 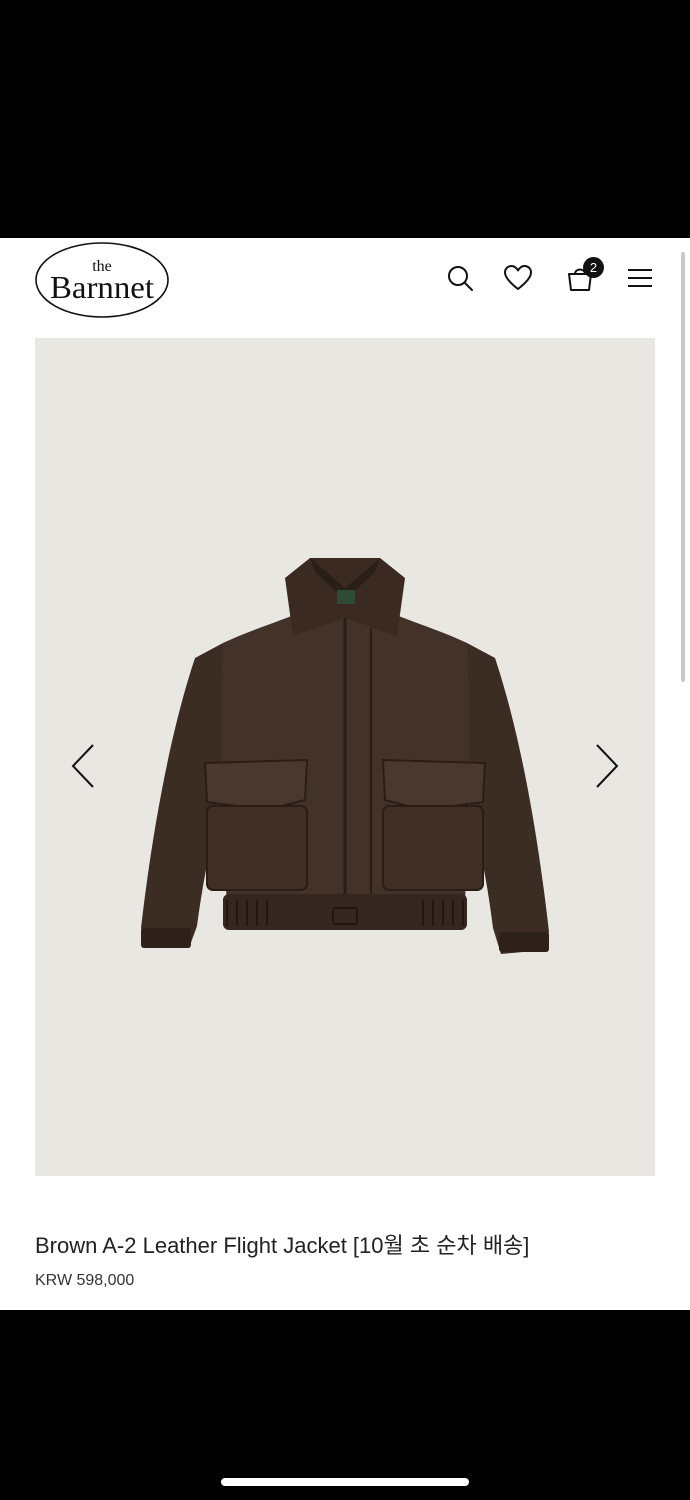 I want to click on scrollbar, so click(x=683, y=467).